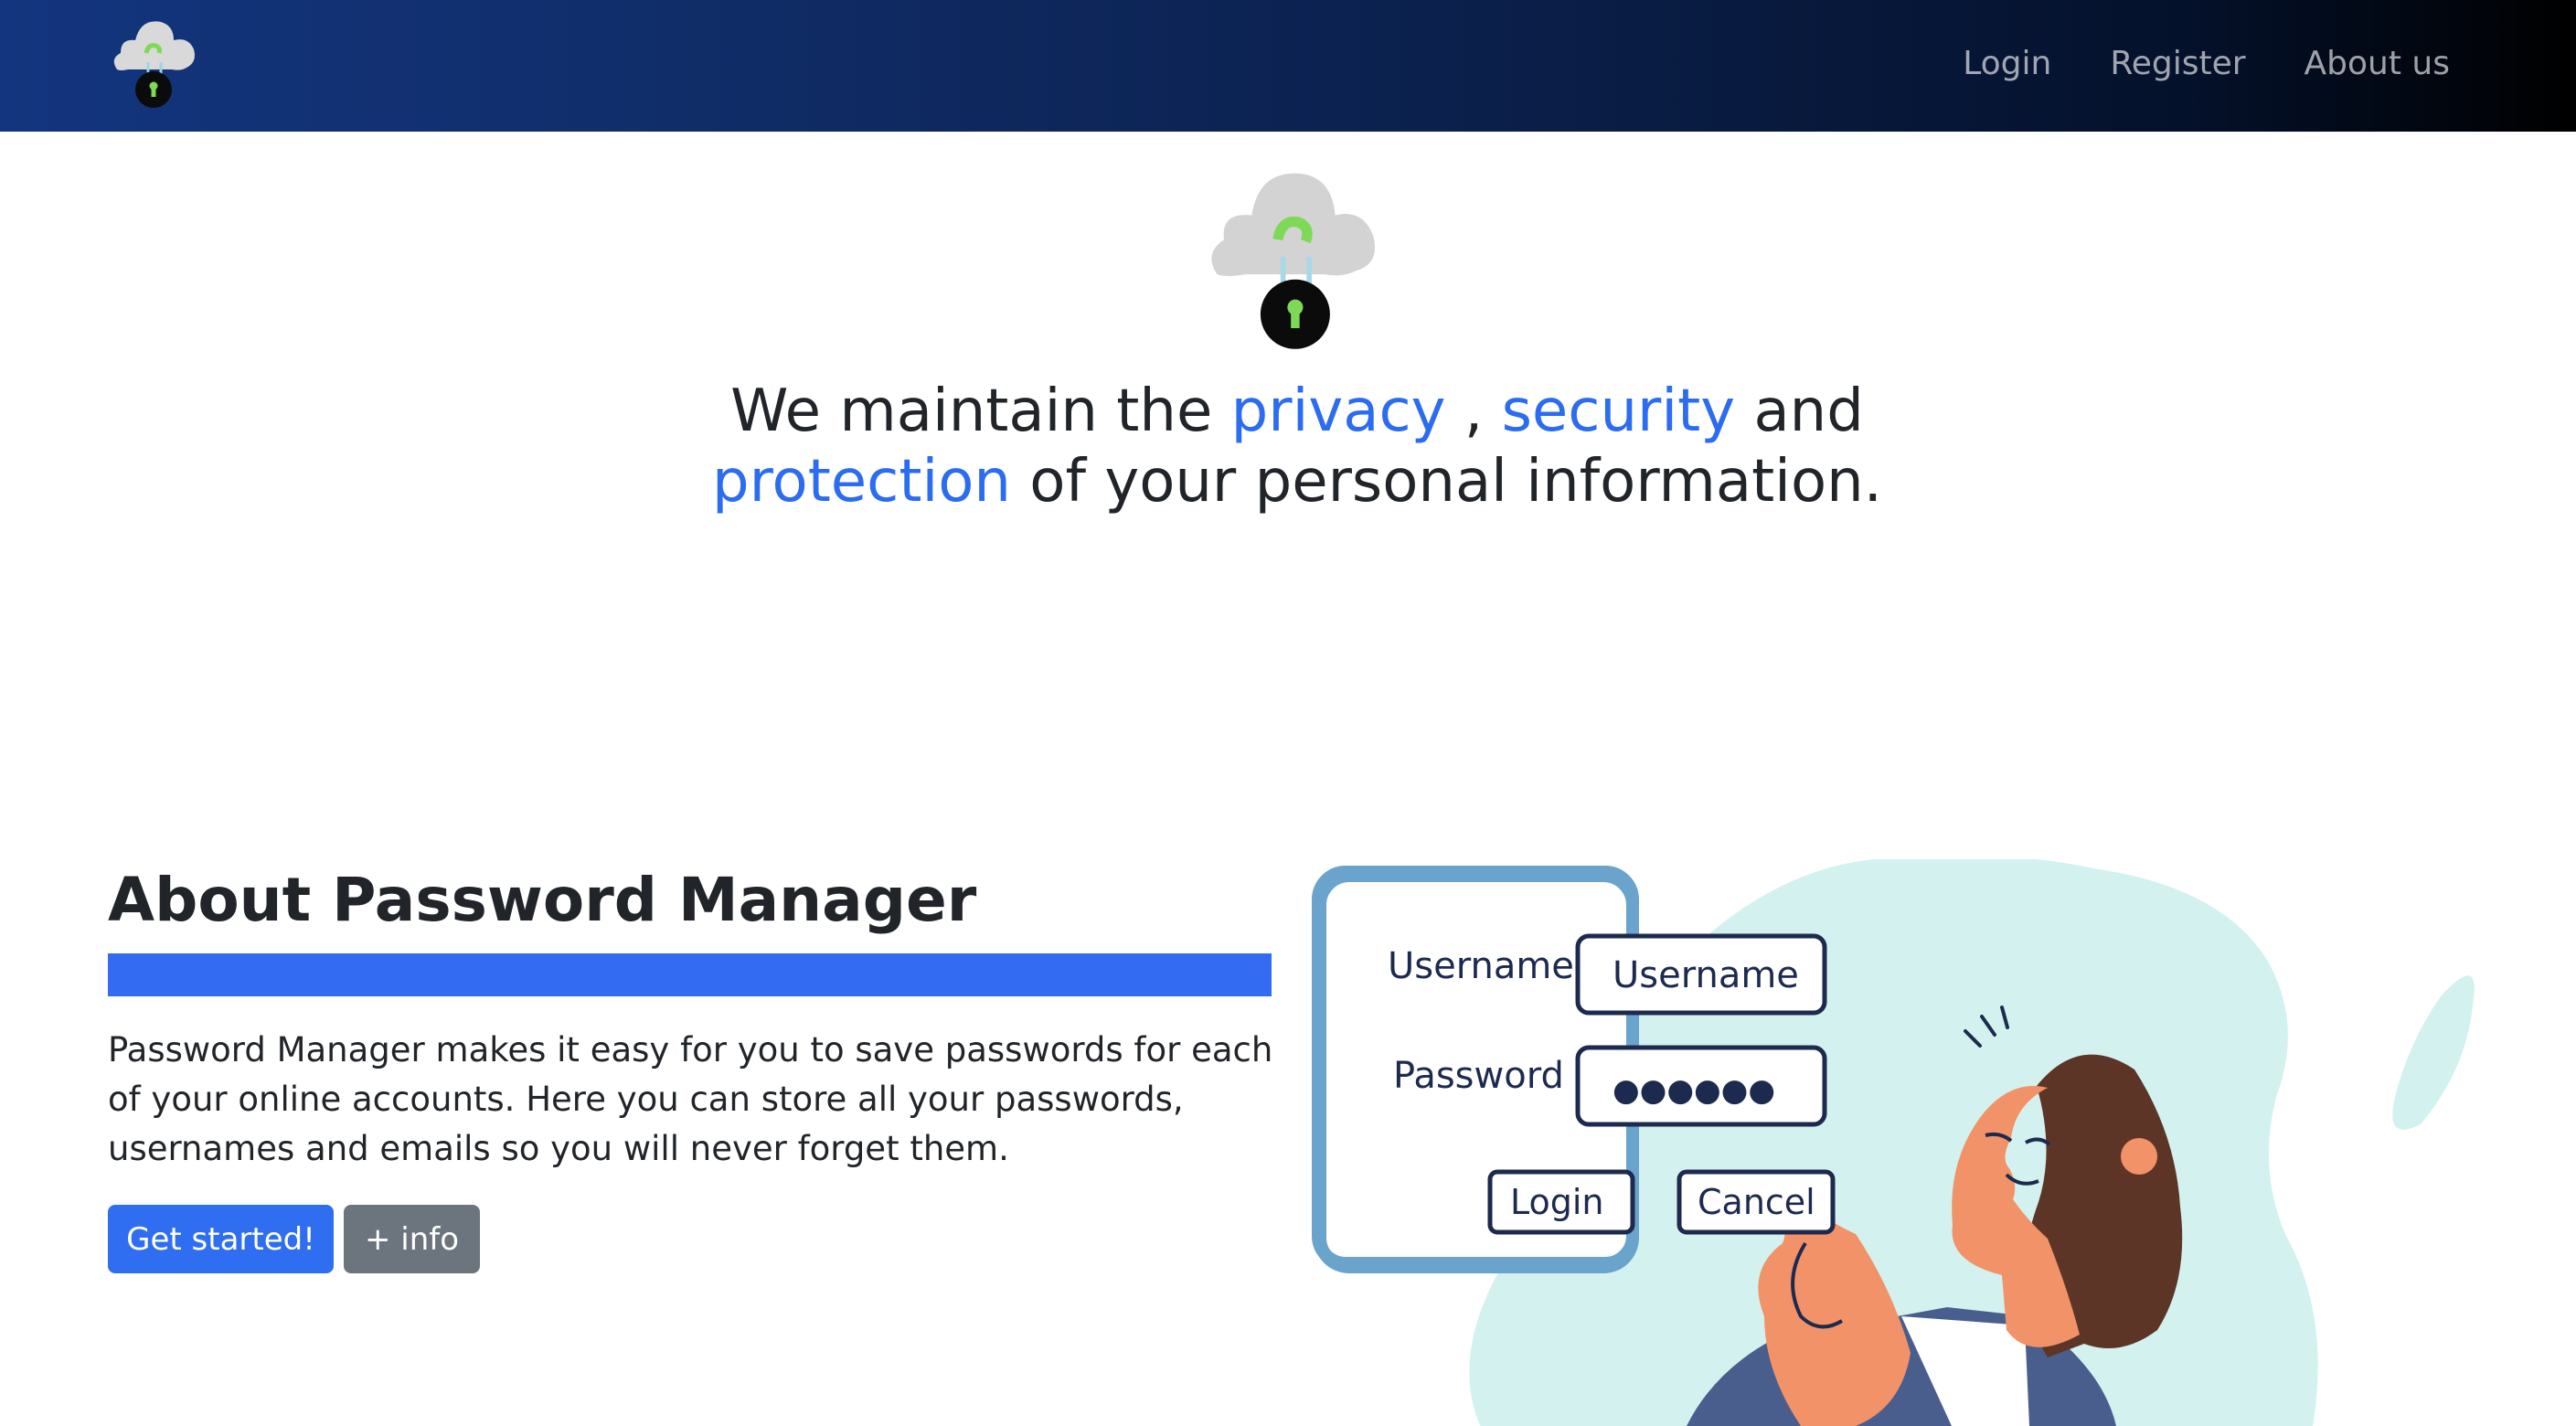 The image size is (2576, 1426). I want to click on illus-username-label: Username, so click(1481, 966).